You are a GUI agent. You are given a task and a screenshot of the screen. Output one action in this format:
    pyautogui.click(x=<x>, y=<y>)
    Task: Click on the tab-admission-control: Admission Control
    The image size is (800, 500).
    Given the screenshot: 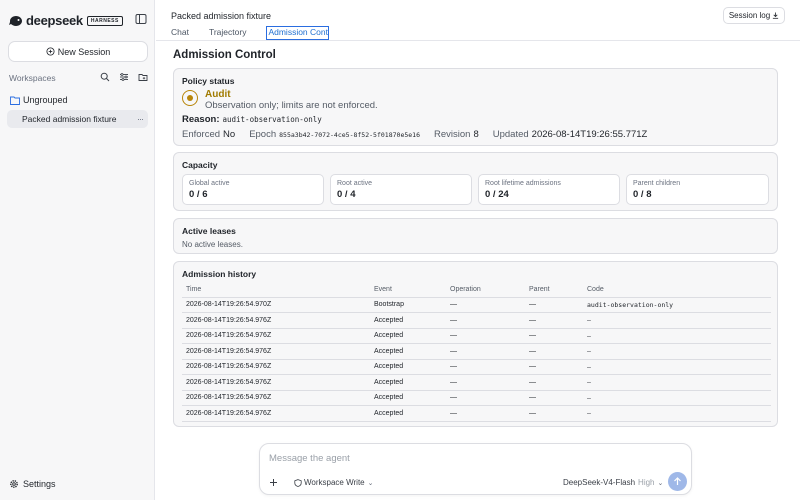 What is the action you would take?
    pyautogui.click(x=298, y=33)
    